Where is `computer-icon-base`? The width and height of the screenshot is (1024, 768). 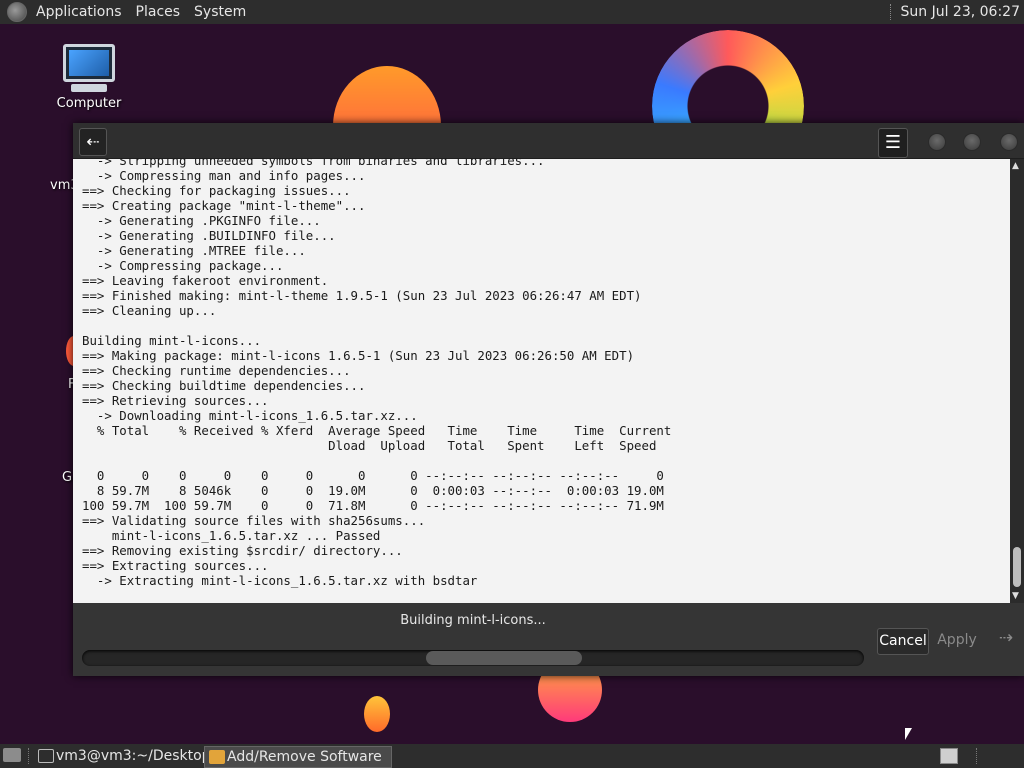 computer-icon-base is located at coordinates (89, 88).